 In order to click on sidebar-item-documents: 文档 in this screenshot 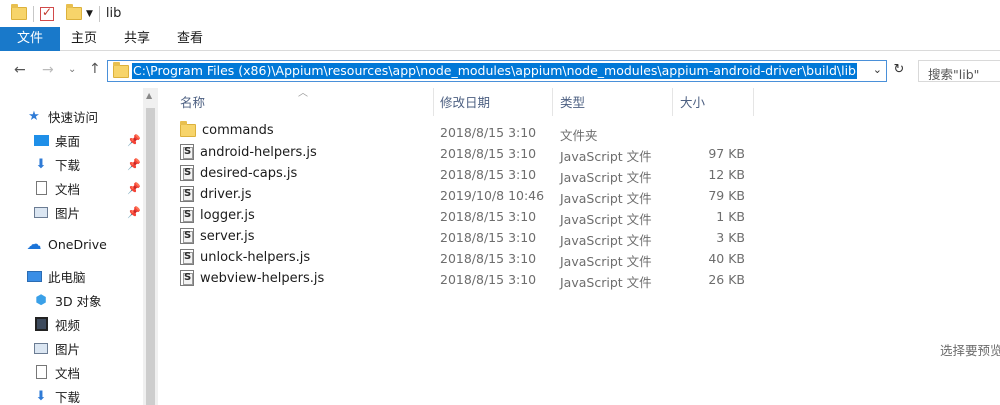, I will do `click(56, 188)`.